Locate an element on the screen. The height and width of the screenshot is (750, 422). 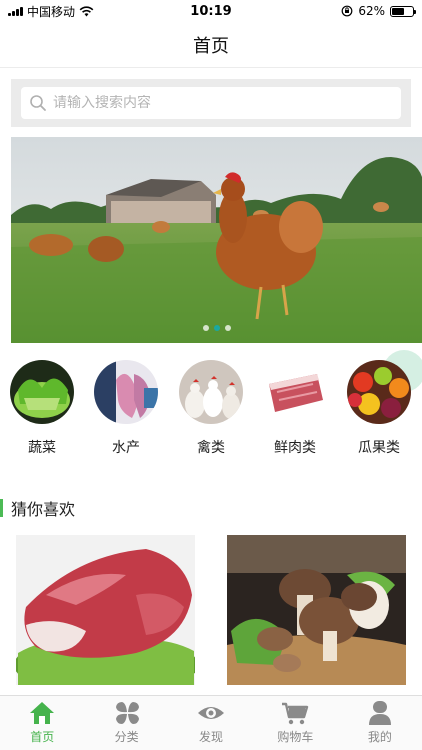
category-seafood: 水产 is located at coordinates (126, 408).